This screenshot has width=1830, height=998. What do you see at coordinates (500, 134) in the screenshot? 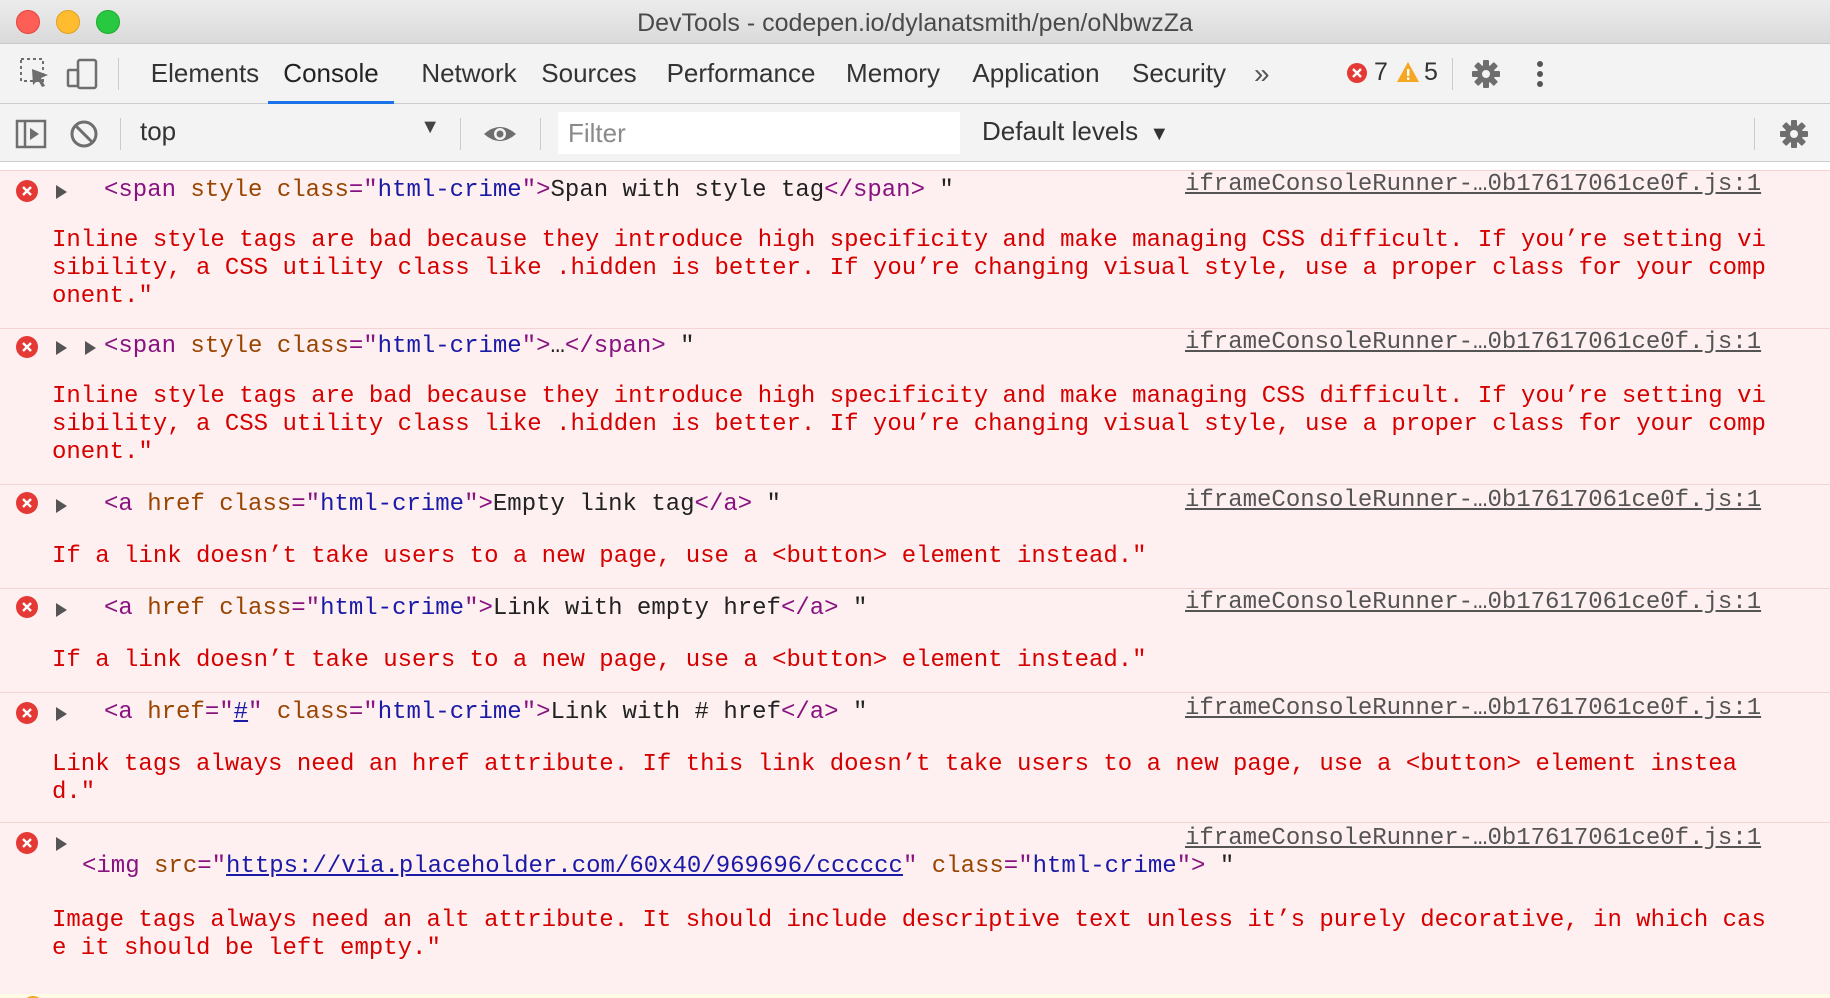
I see `live-expression-eye-icon` at bounding box center [500, 134].